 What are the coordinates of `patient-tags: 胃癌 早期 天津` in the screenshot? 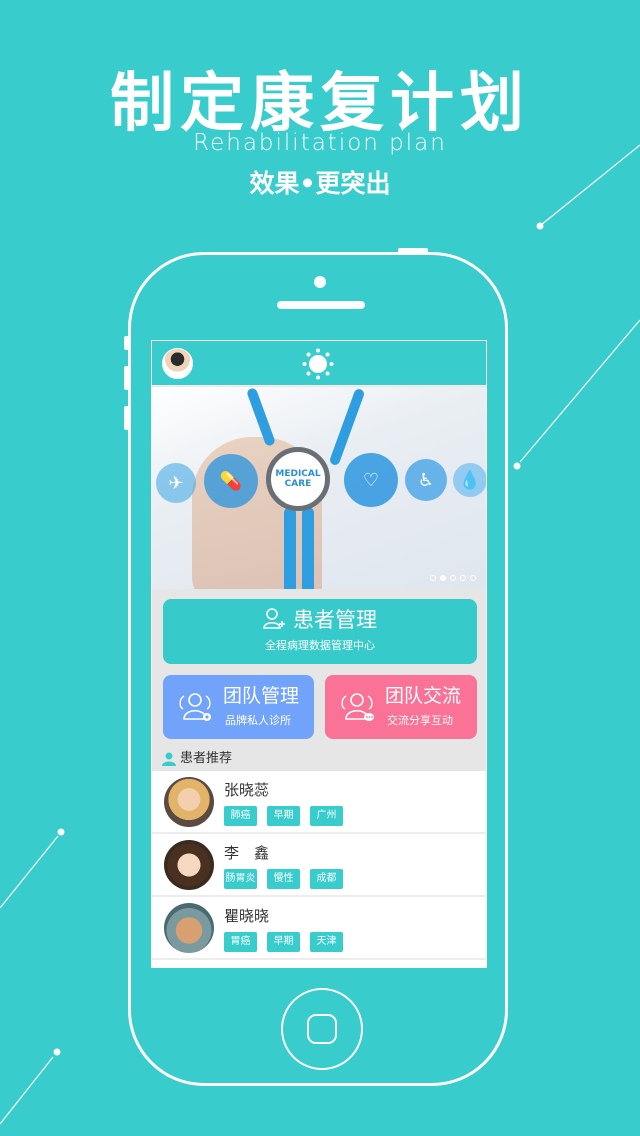 It's located at (283, 942).